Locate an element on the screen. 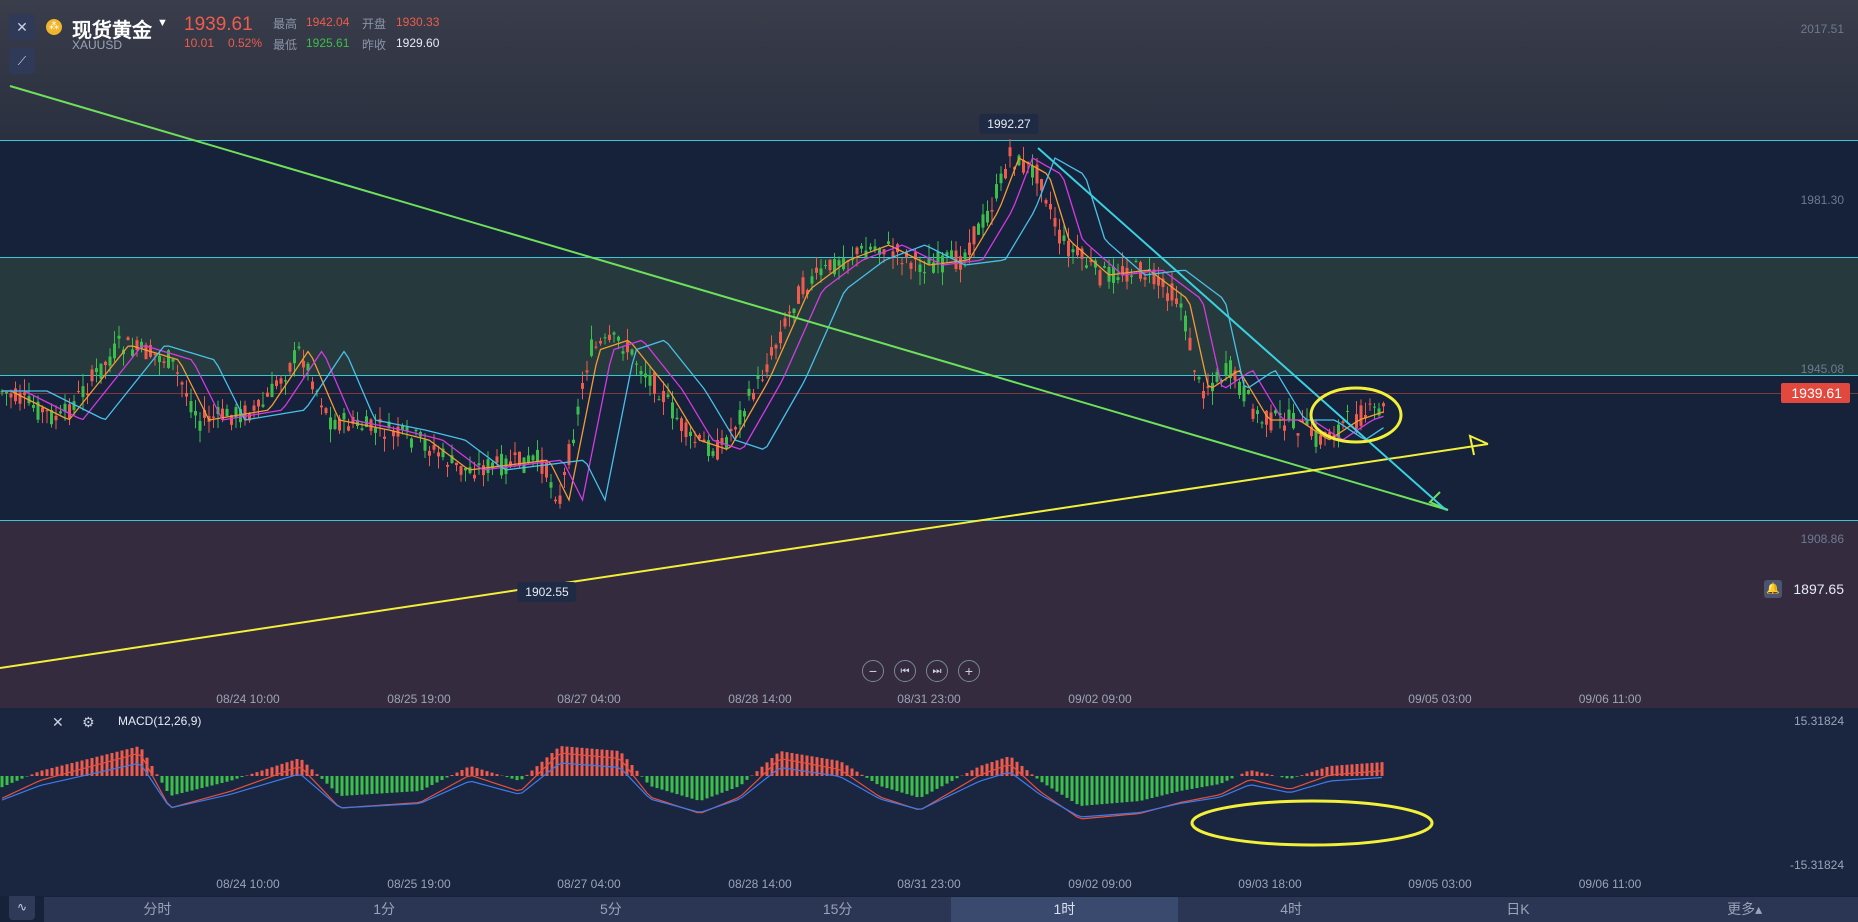 This screenshot has width=1858, height=922. macd-x-label: 09/02 09:00 is located at coordinates (1100, 884).